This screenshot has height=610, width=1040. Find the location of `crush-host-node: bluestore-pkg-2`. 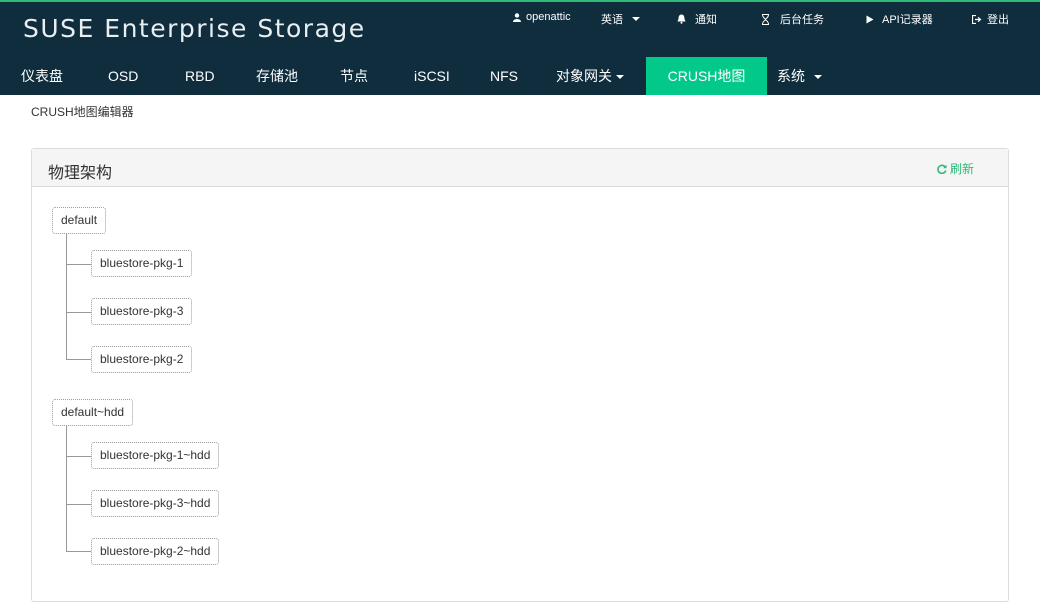

crush-host-node: bluestore-pkg-2 is located at coordinates (142, 359).